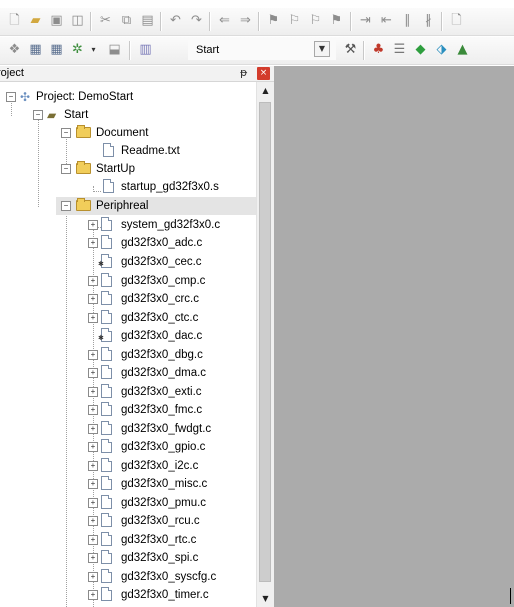  What do you see at coordinates (128, 558) in the screenshot?
I see `tree-node-file: + gd32f3x0_spi.c` at bounding box center [128, 558].